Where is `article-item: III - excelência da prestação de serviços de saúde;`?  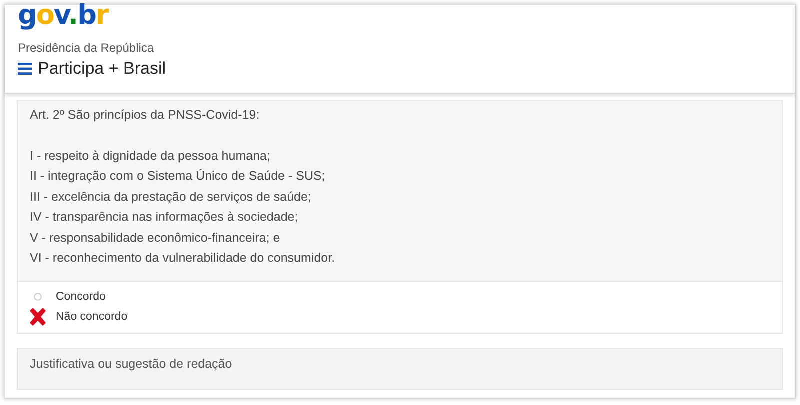 article-item: III - excelência da prestação de serviços de saúde; is located at coordinates (171, 197).